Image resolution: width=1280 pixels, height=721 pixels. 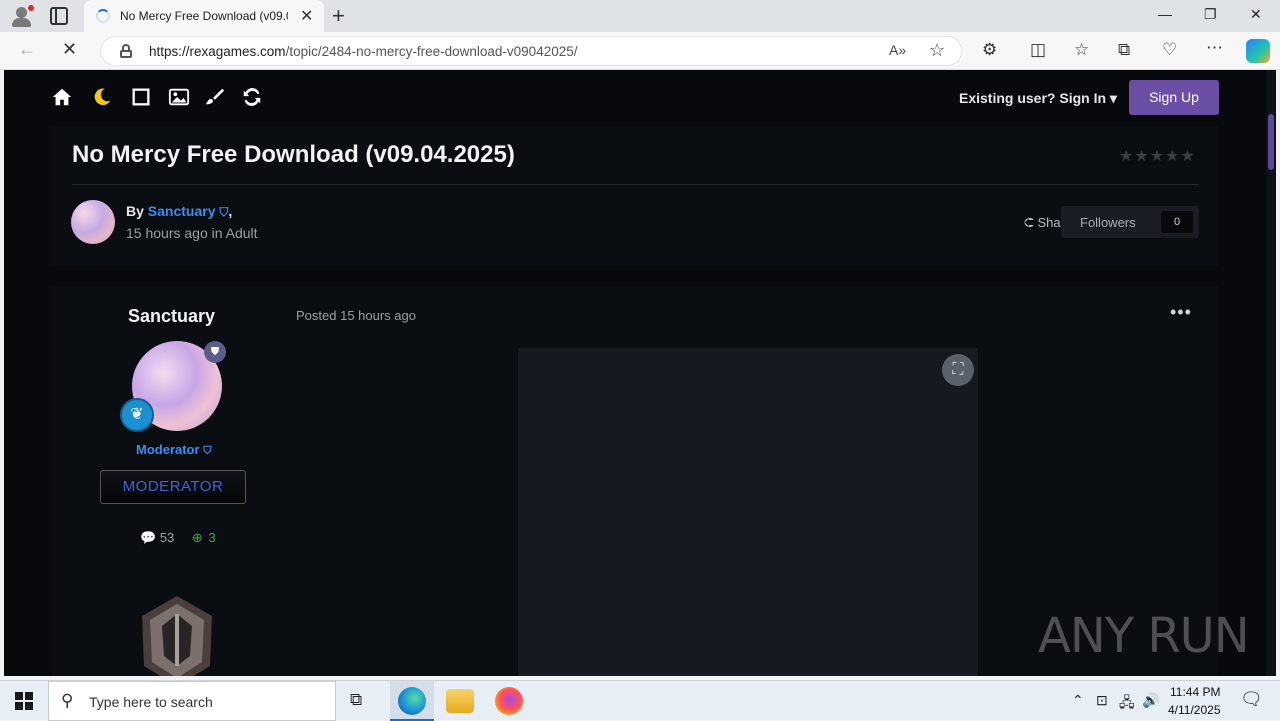 What do you see at coordinates (24, 701) in the screenshot?
I see `windows-start-icon` at bounding box center [24, 701].